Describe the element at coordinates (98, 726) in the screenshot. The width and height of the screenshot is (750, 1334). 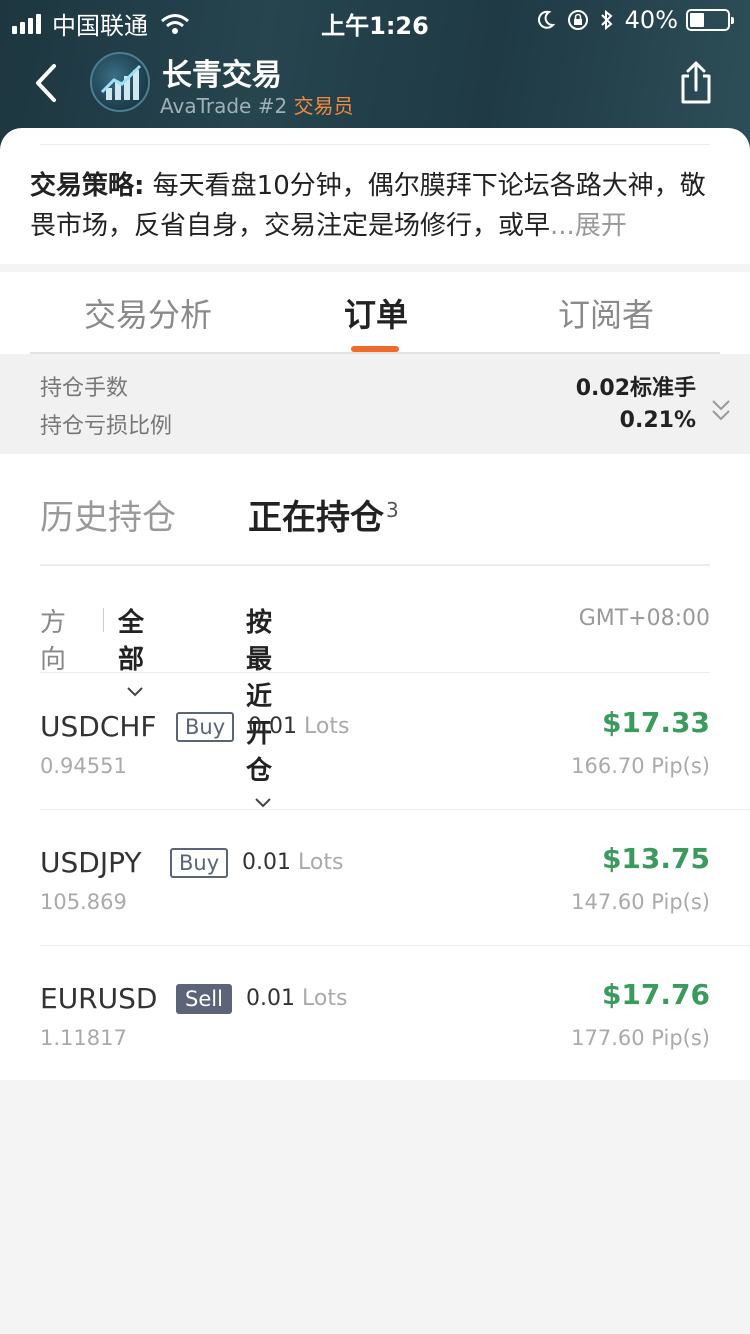
I see `order-symbol: USDCHF` at that location.